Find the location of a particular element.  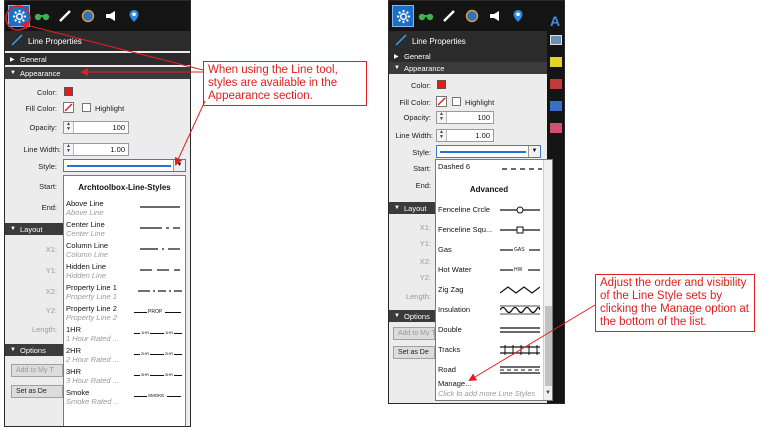

list-item: Above Line Above Line is located at coordinates (124, 208).